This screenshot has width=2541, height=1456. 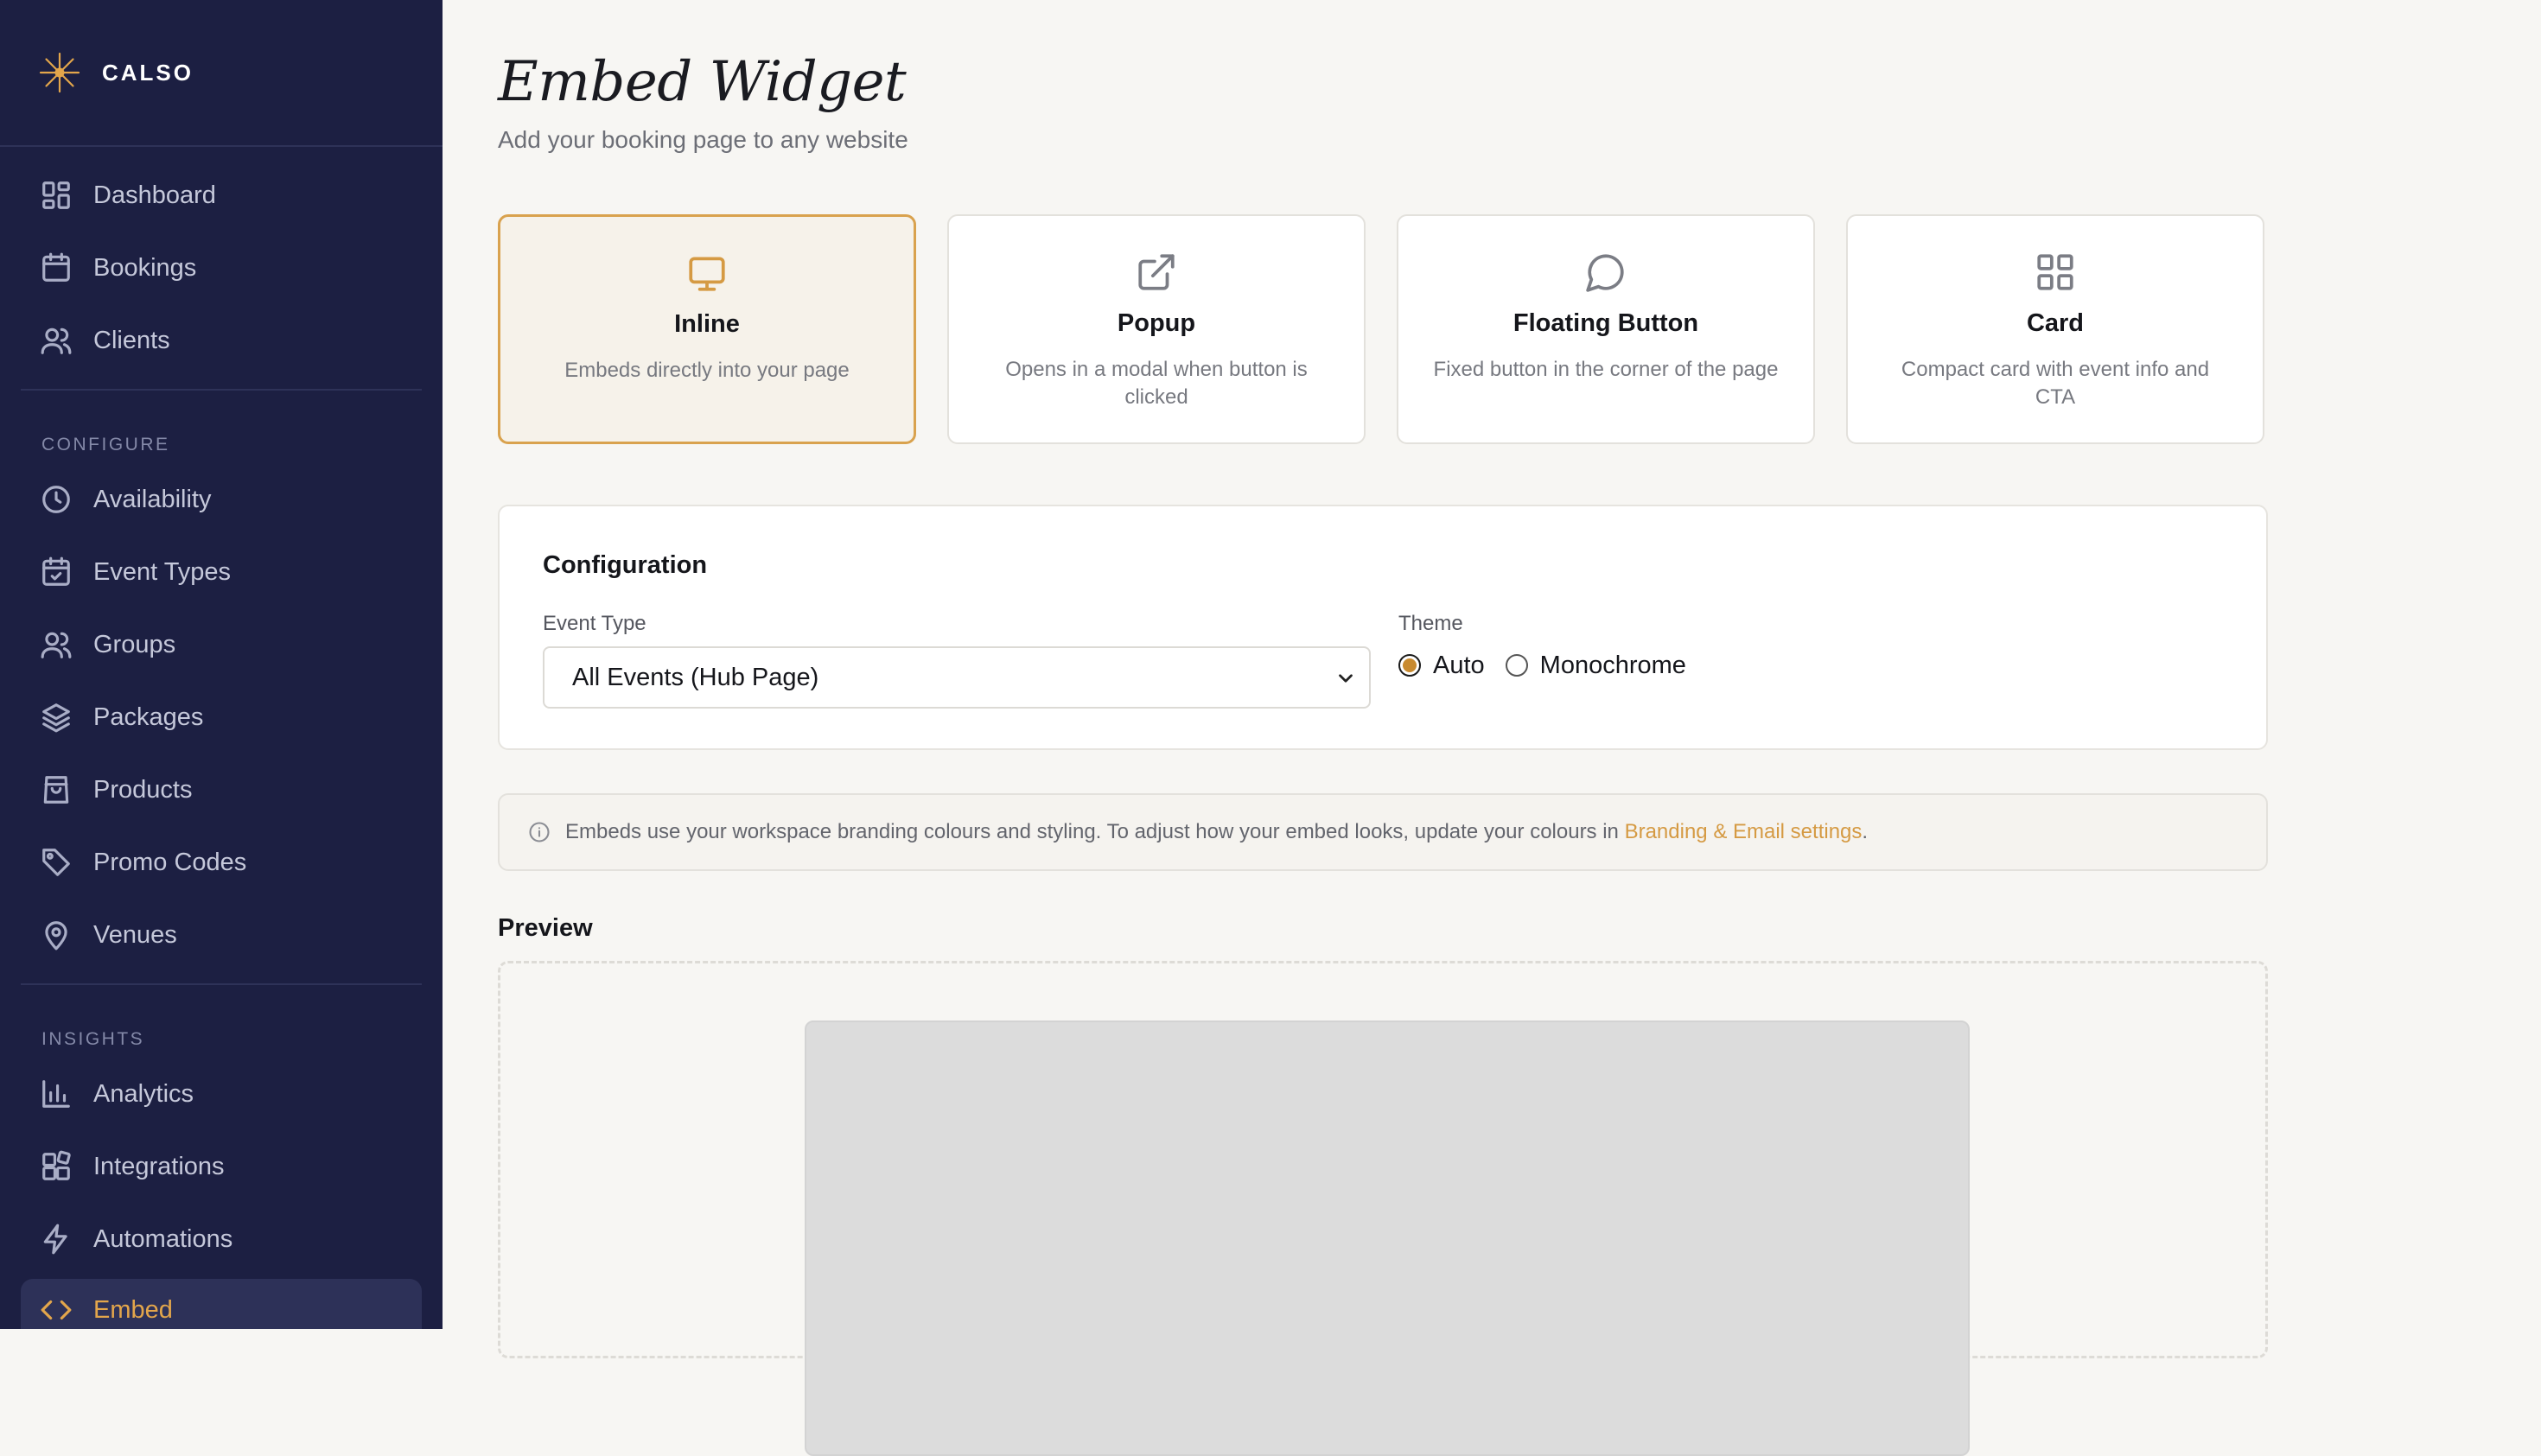 What do you see at coordinates (2055, 384) in the screenshot?
I see `mode-card-description: Compact card with event info and CTA` at bounding box center [2055, 384].